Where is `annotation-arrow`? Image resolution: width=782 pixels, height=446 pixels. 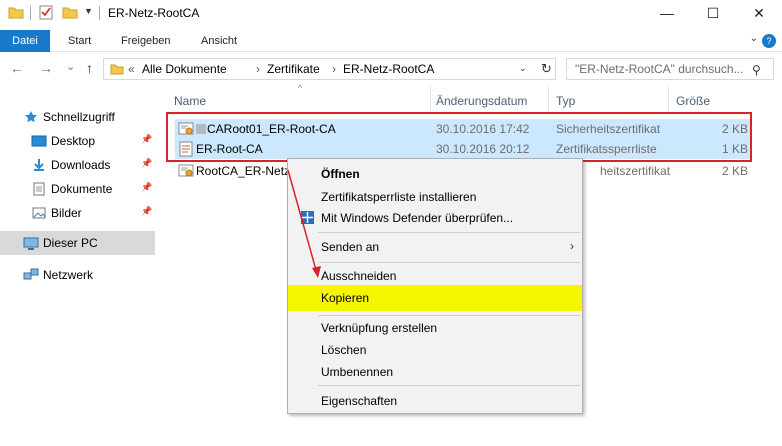
annotation-arrow is located at coordinates (304, 223).